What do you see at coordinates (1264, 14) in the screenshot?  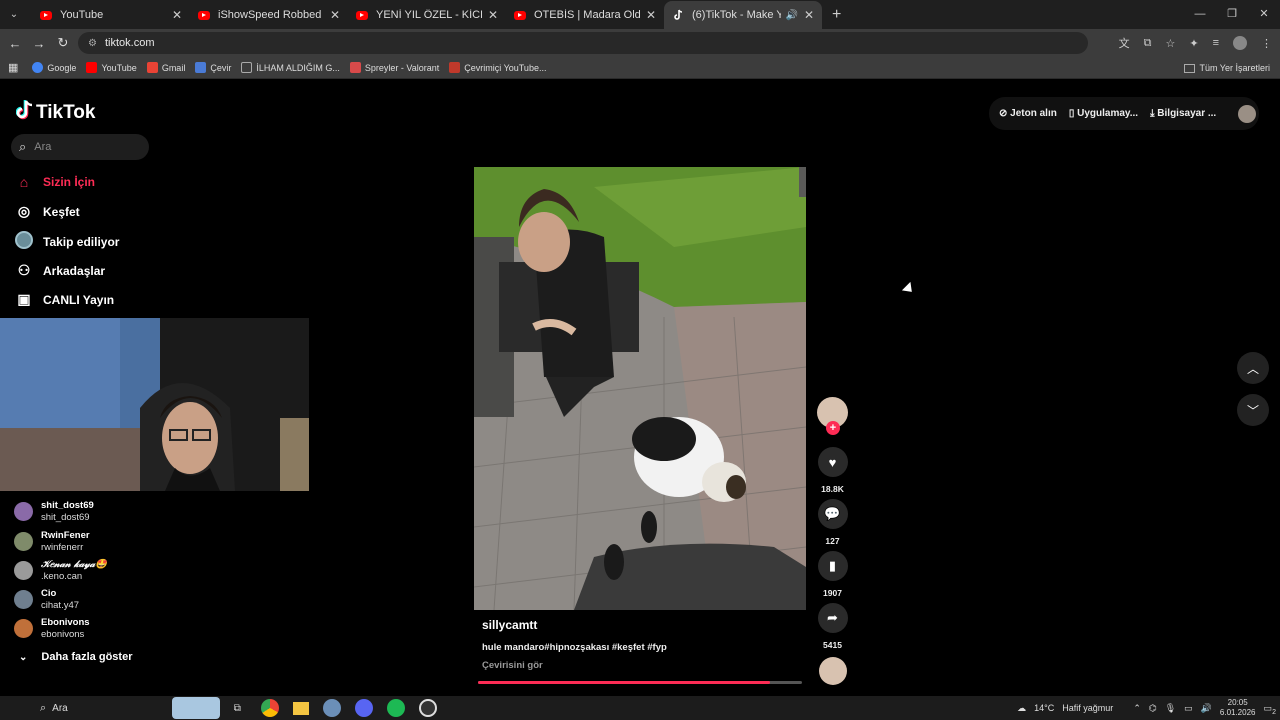 I see `close-window-icon: ✕` at bounding box center [1264, 14].